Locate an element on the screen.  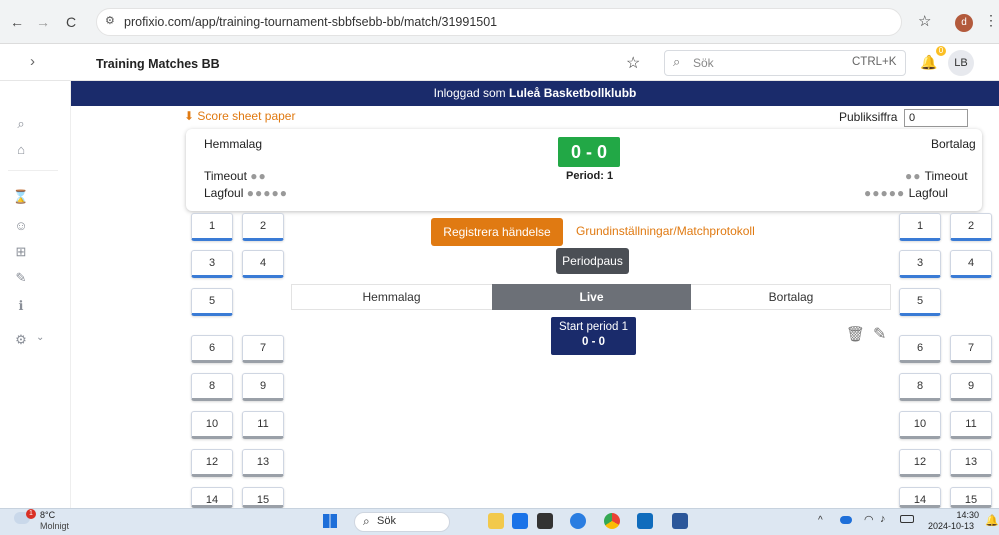
clock-time: 14:30 is located at coordinates (967, 515).